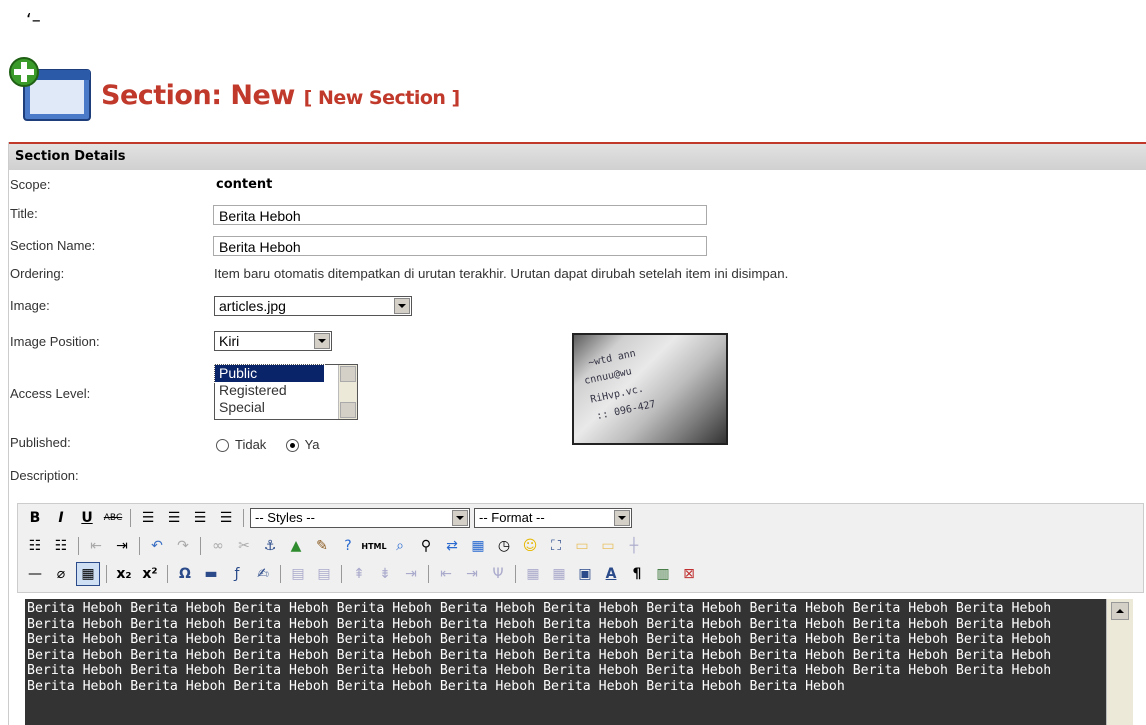 The width and height of the screenshot is (1146, 725). Describe the element at coordinates (244, 546) in the screenshot. I see `unlink-icon: ✂` at that location.